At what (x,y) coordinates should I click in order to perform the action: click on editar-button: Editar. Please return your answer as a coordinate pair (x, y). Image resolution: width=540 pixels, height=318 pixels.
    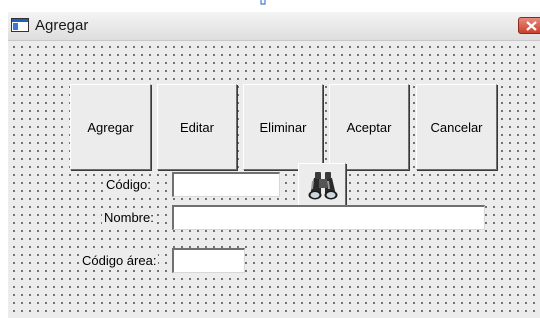
    Looking at the image, I should click on (197, 127).